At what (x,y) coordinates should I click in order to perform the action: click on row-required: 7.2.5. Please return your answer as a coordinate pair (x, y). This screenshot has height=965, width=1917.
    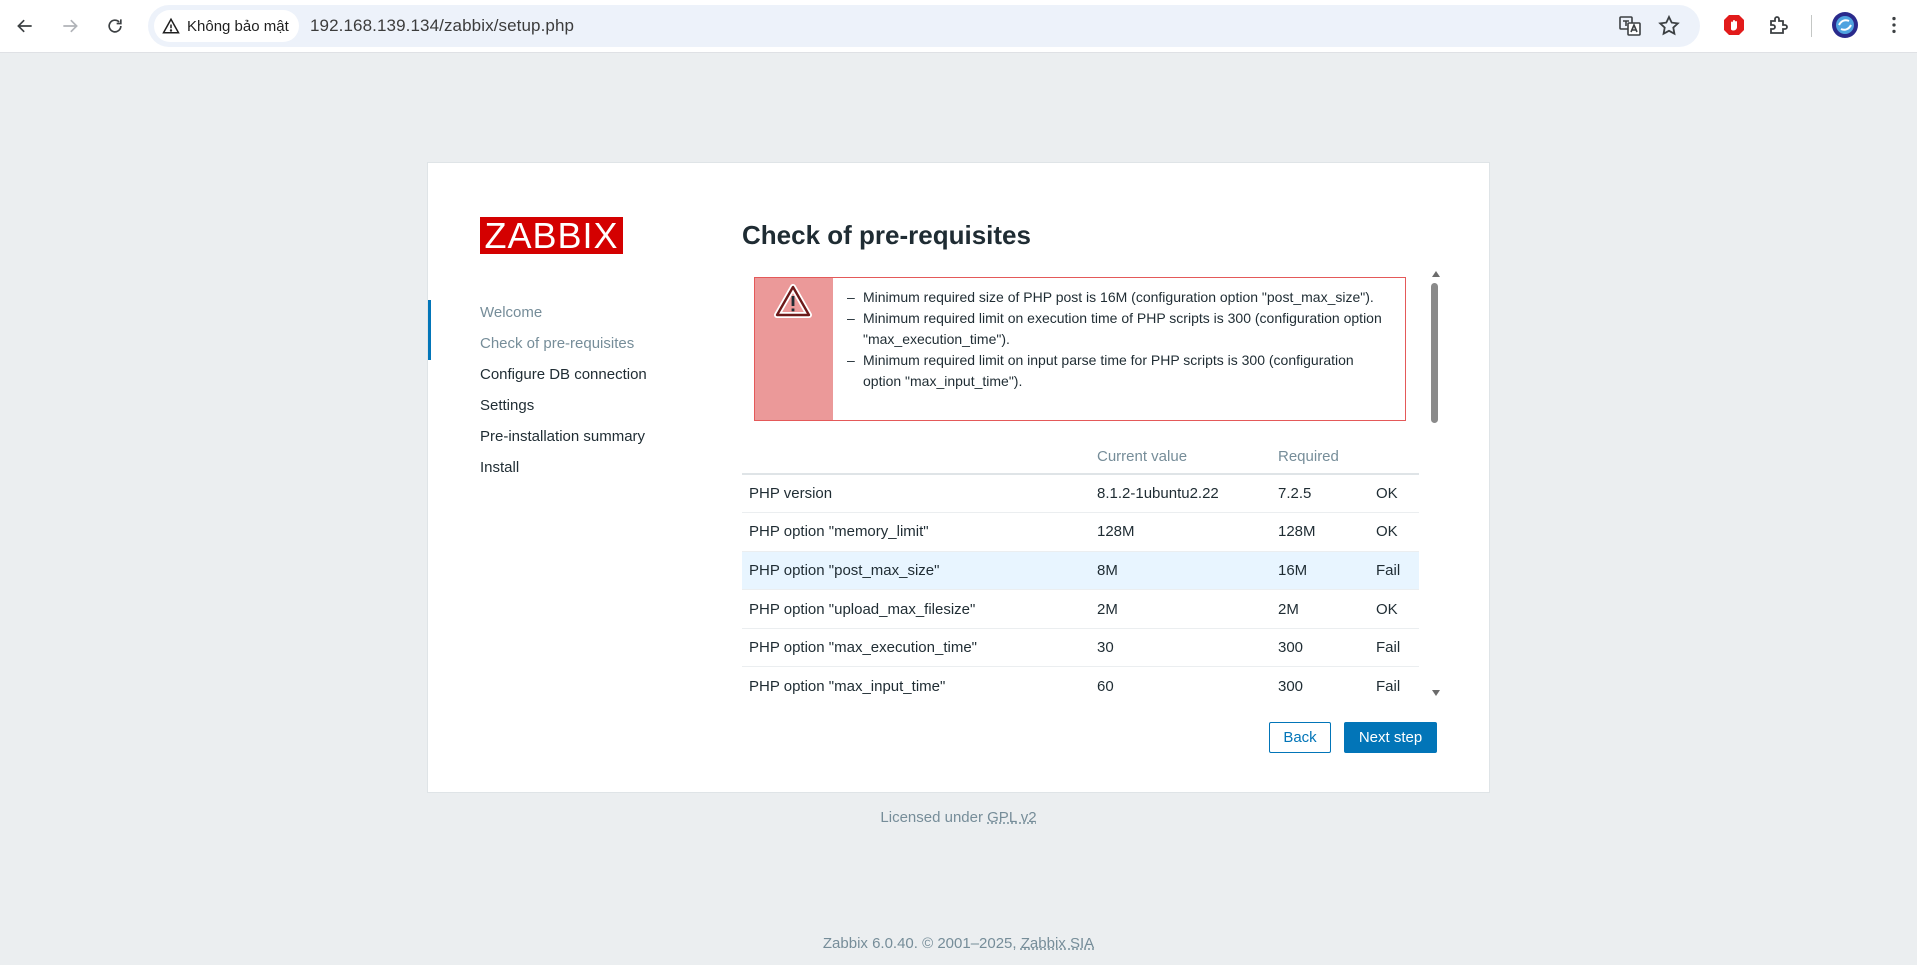
    Looking at the image, I should click on (1320, 494).